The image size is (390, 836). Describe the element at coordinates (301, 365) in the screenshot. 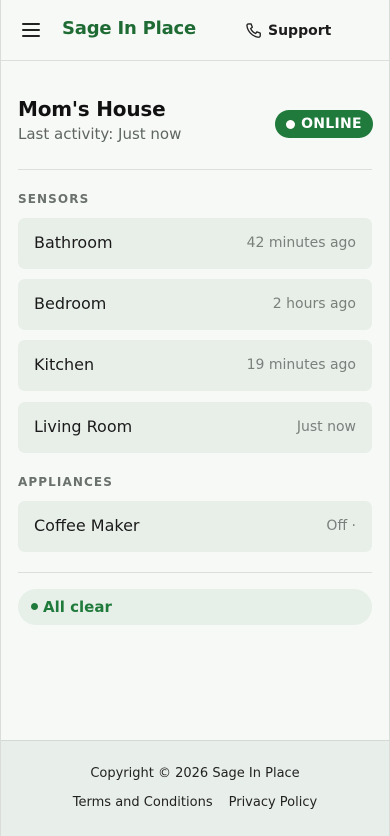

I see `sensor-last-seen: 19 minutes ago` at that location.